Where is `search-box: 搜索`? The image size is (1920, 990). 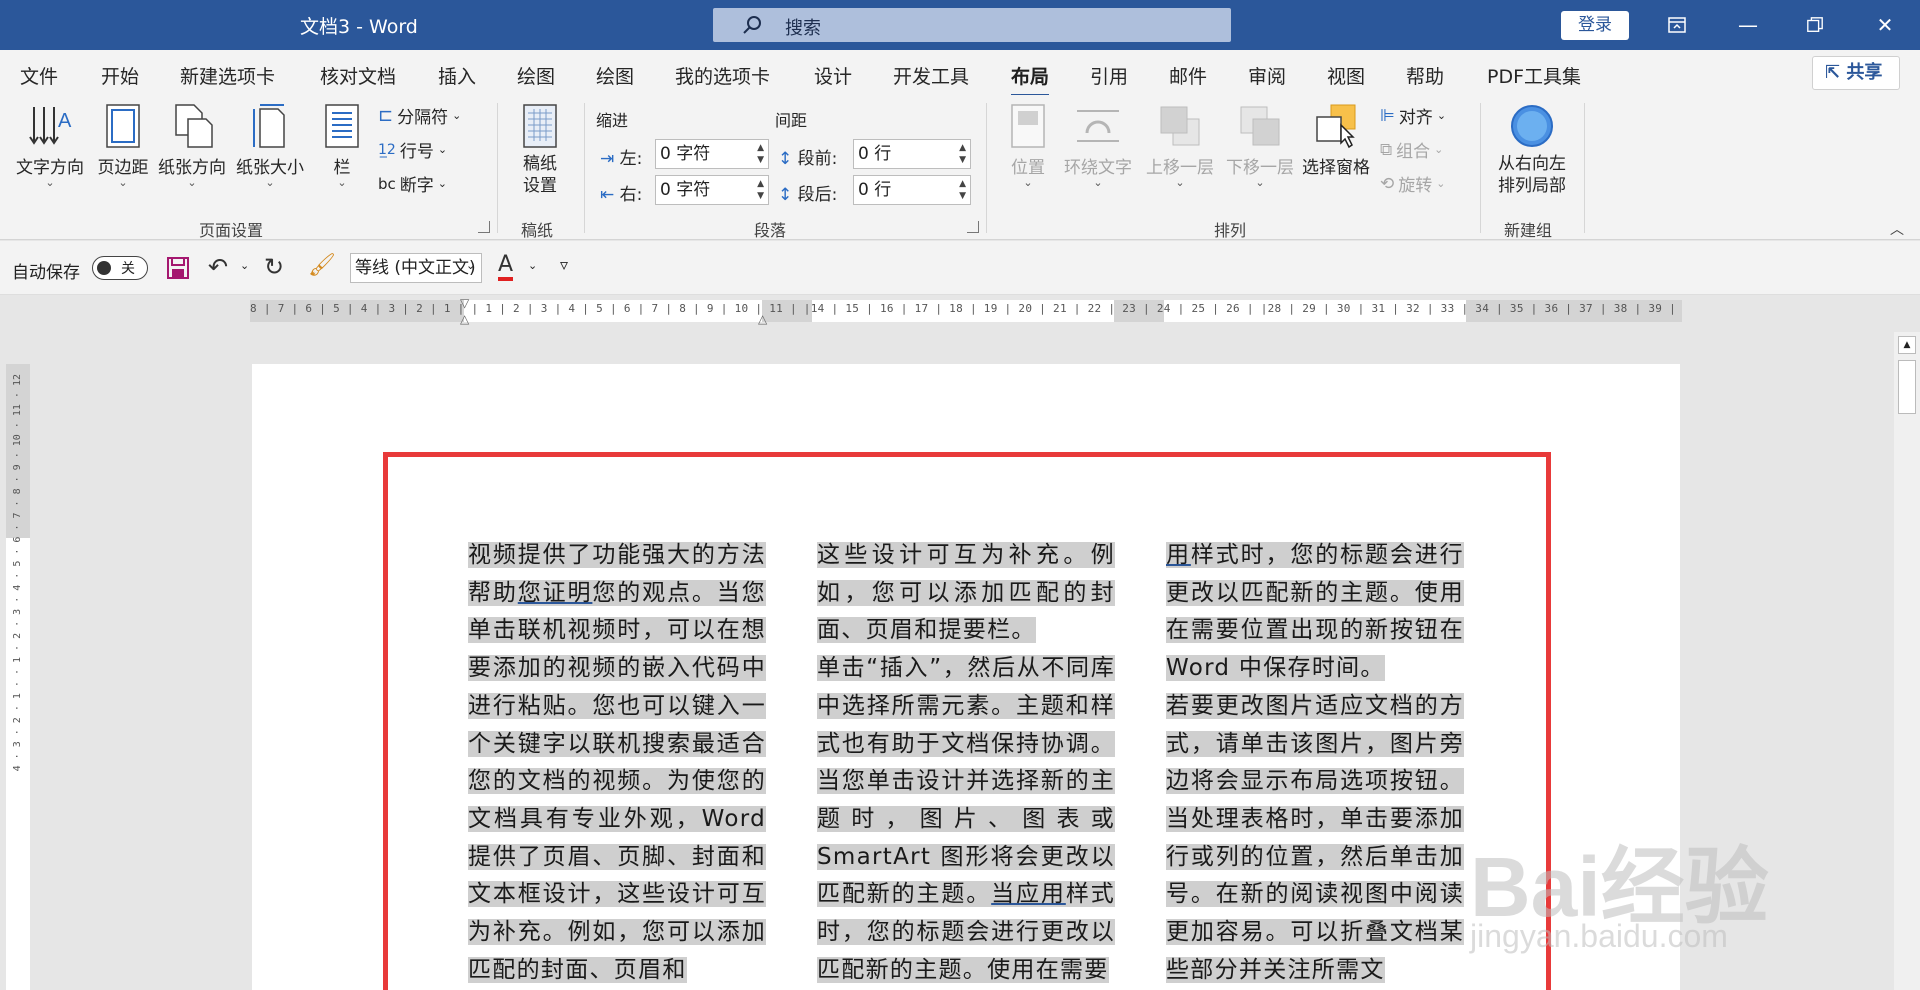 search-box: 搜索 is located at coordinates (972, 25).